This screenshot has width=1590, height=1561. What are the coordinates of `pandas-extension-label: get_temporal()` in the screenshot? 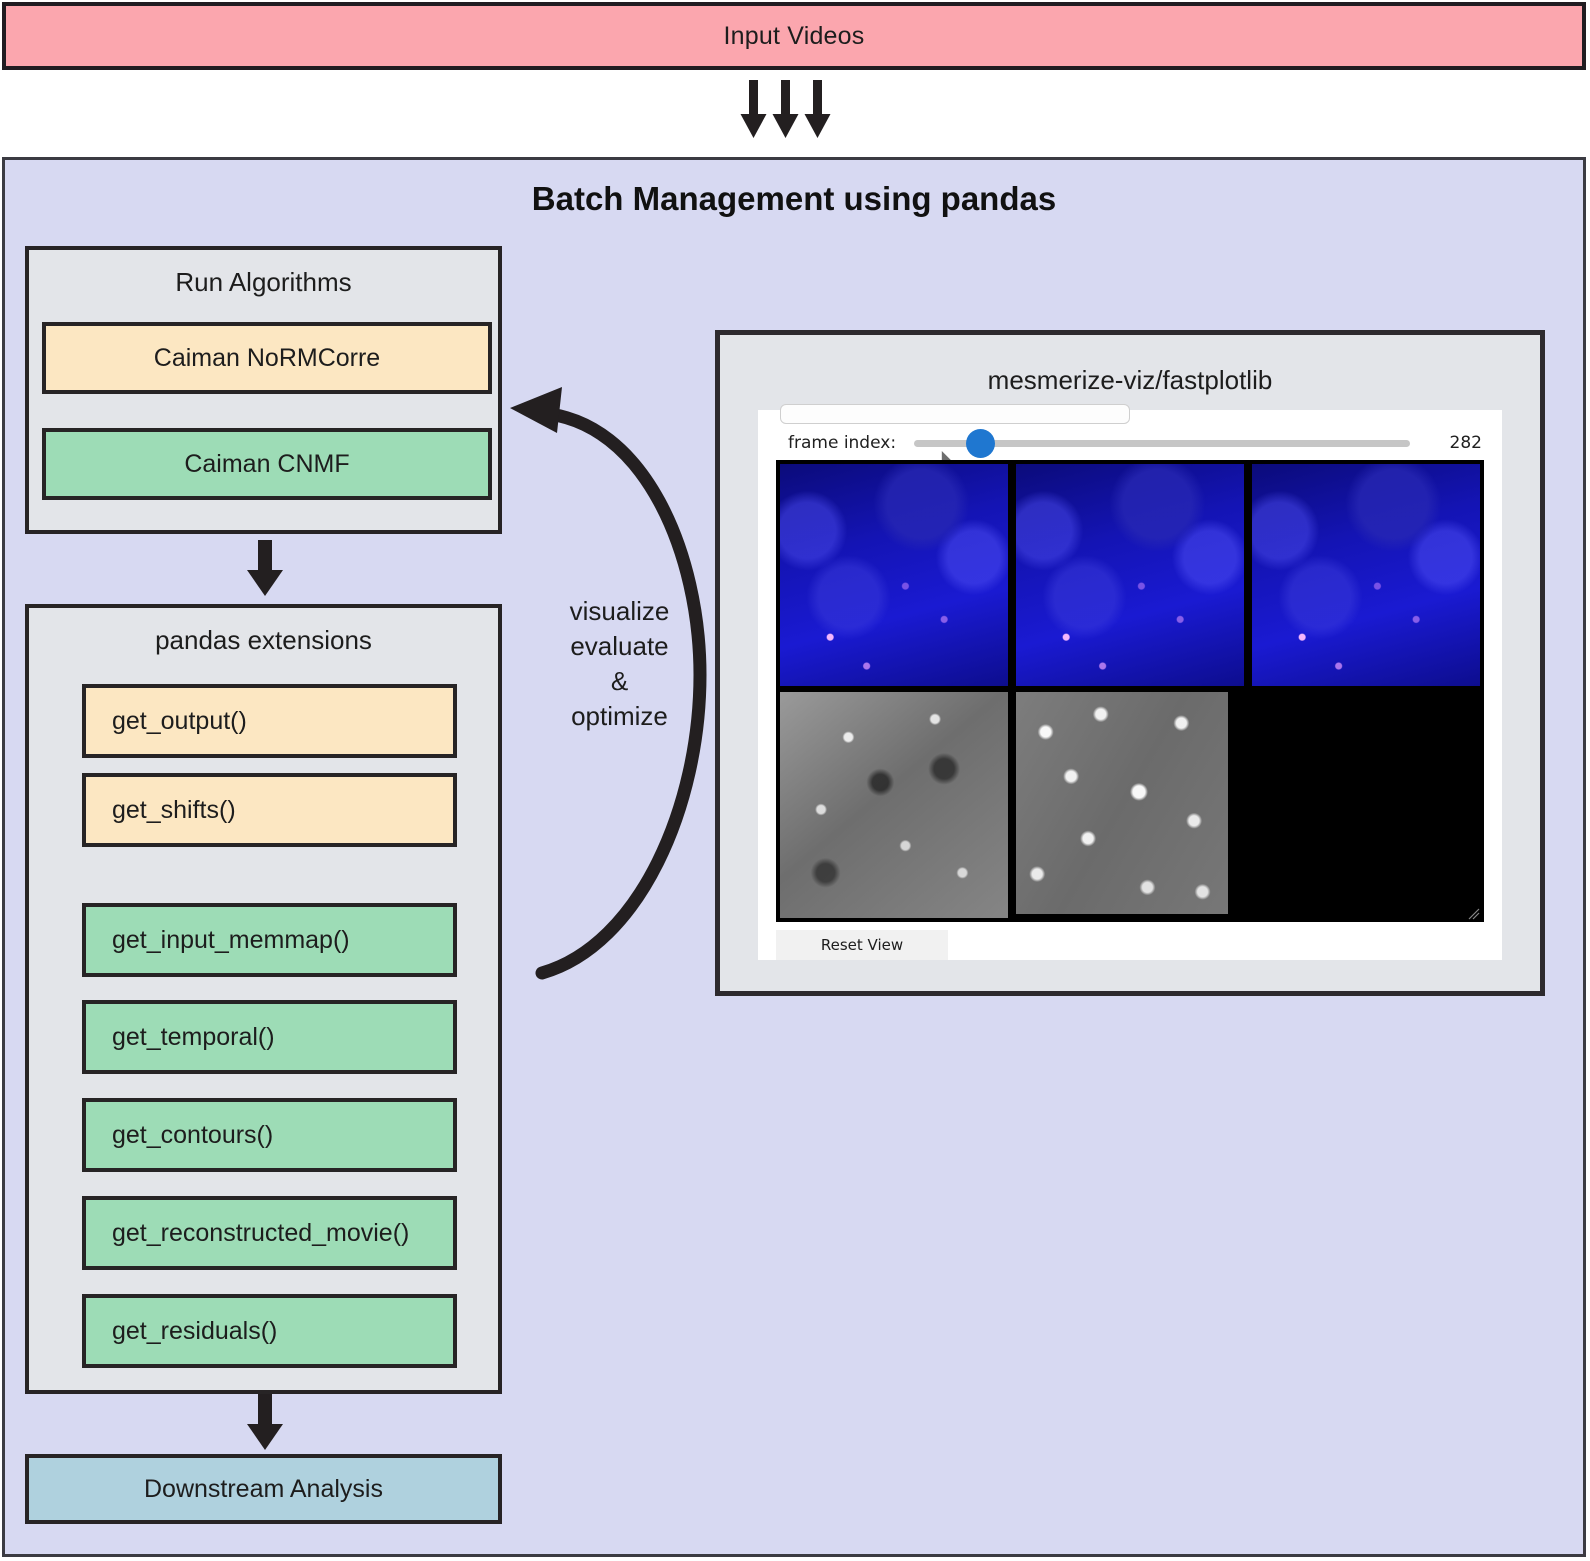 It's located at (193, 1036).